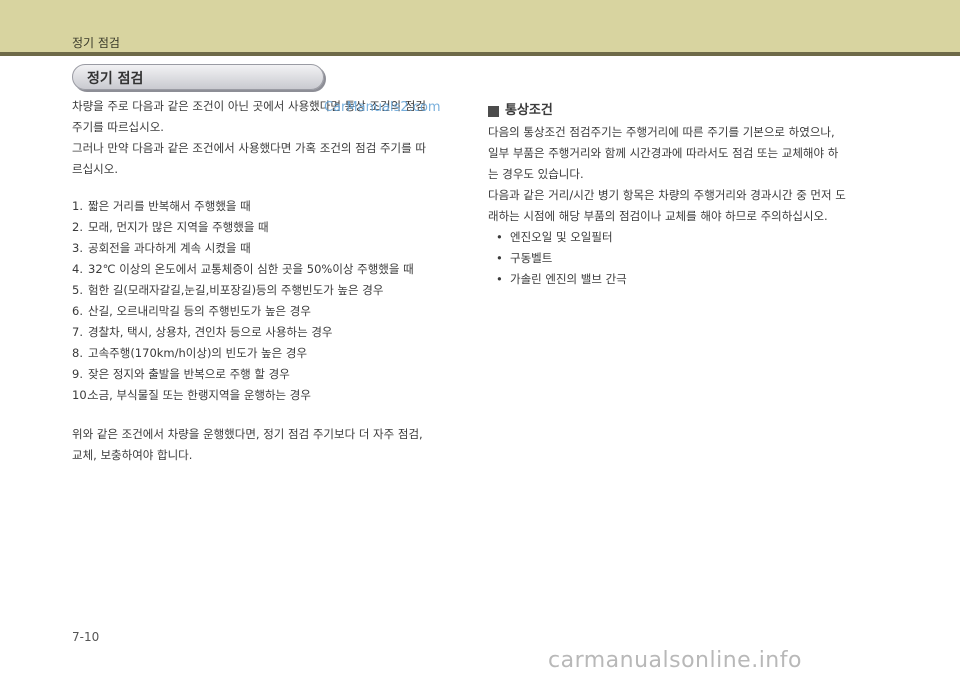 The width and height of the screenshot is (960, 685). Describe the element at coordinates (191, 395) in the screenshot. I see `list-item: 10. 소금, 부식물질 또는 한랭지역을 운행하는 경우` at that location.